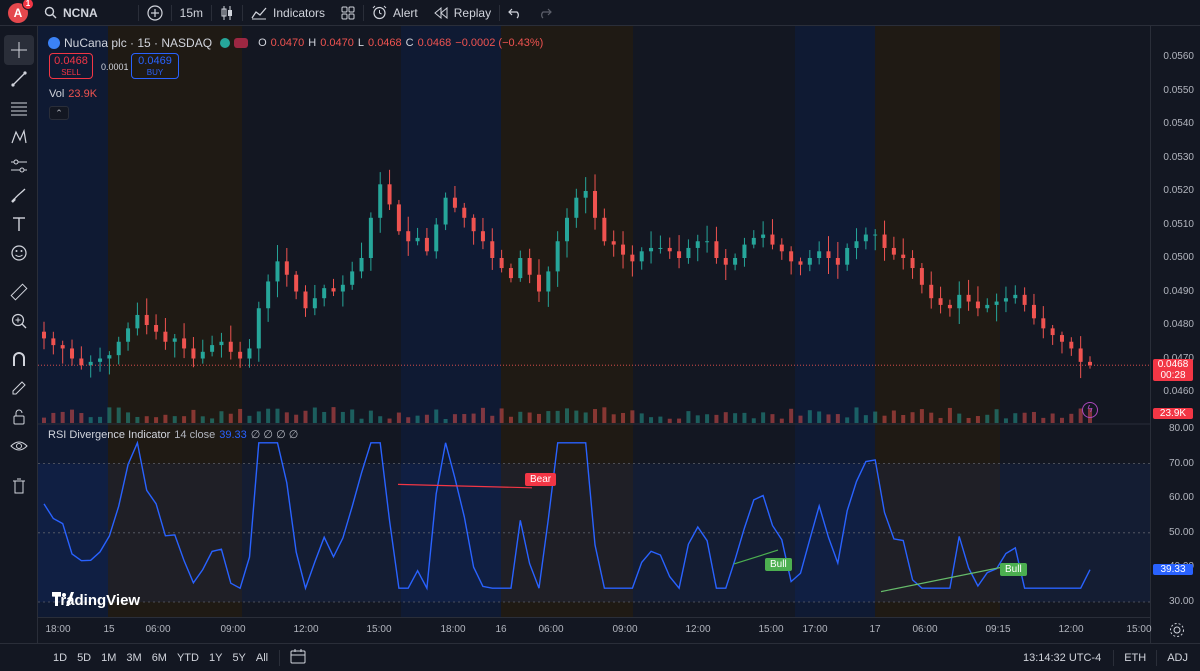 Image resolution: width=1200 pixels, height=671 pixels. What do you see at coordinates (241, 43) in the screenshot?
I see `legend-market-icon` at bounding box center [241, 43].